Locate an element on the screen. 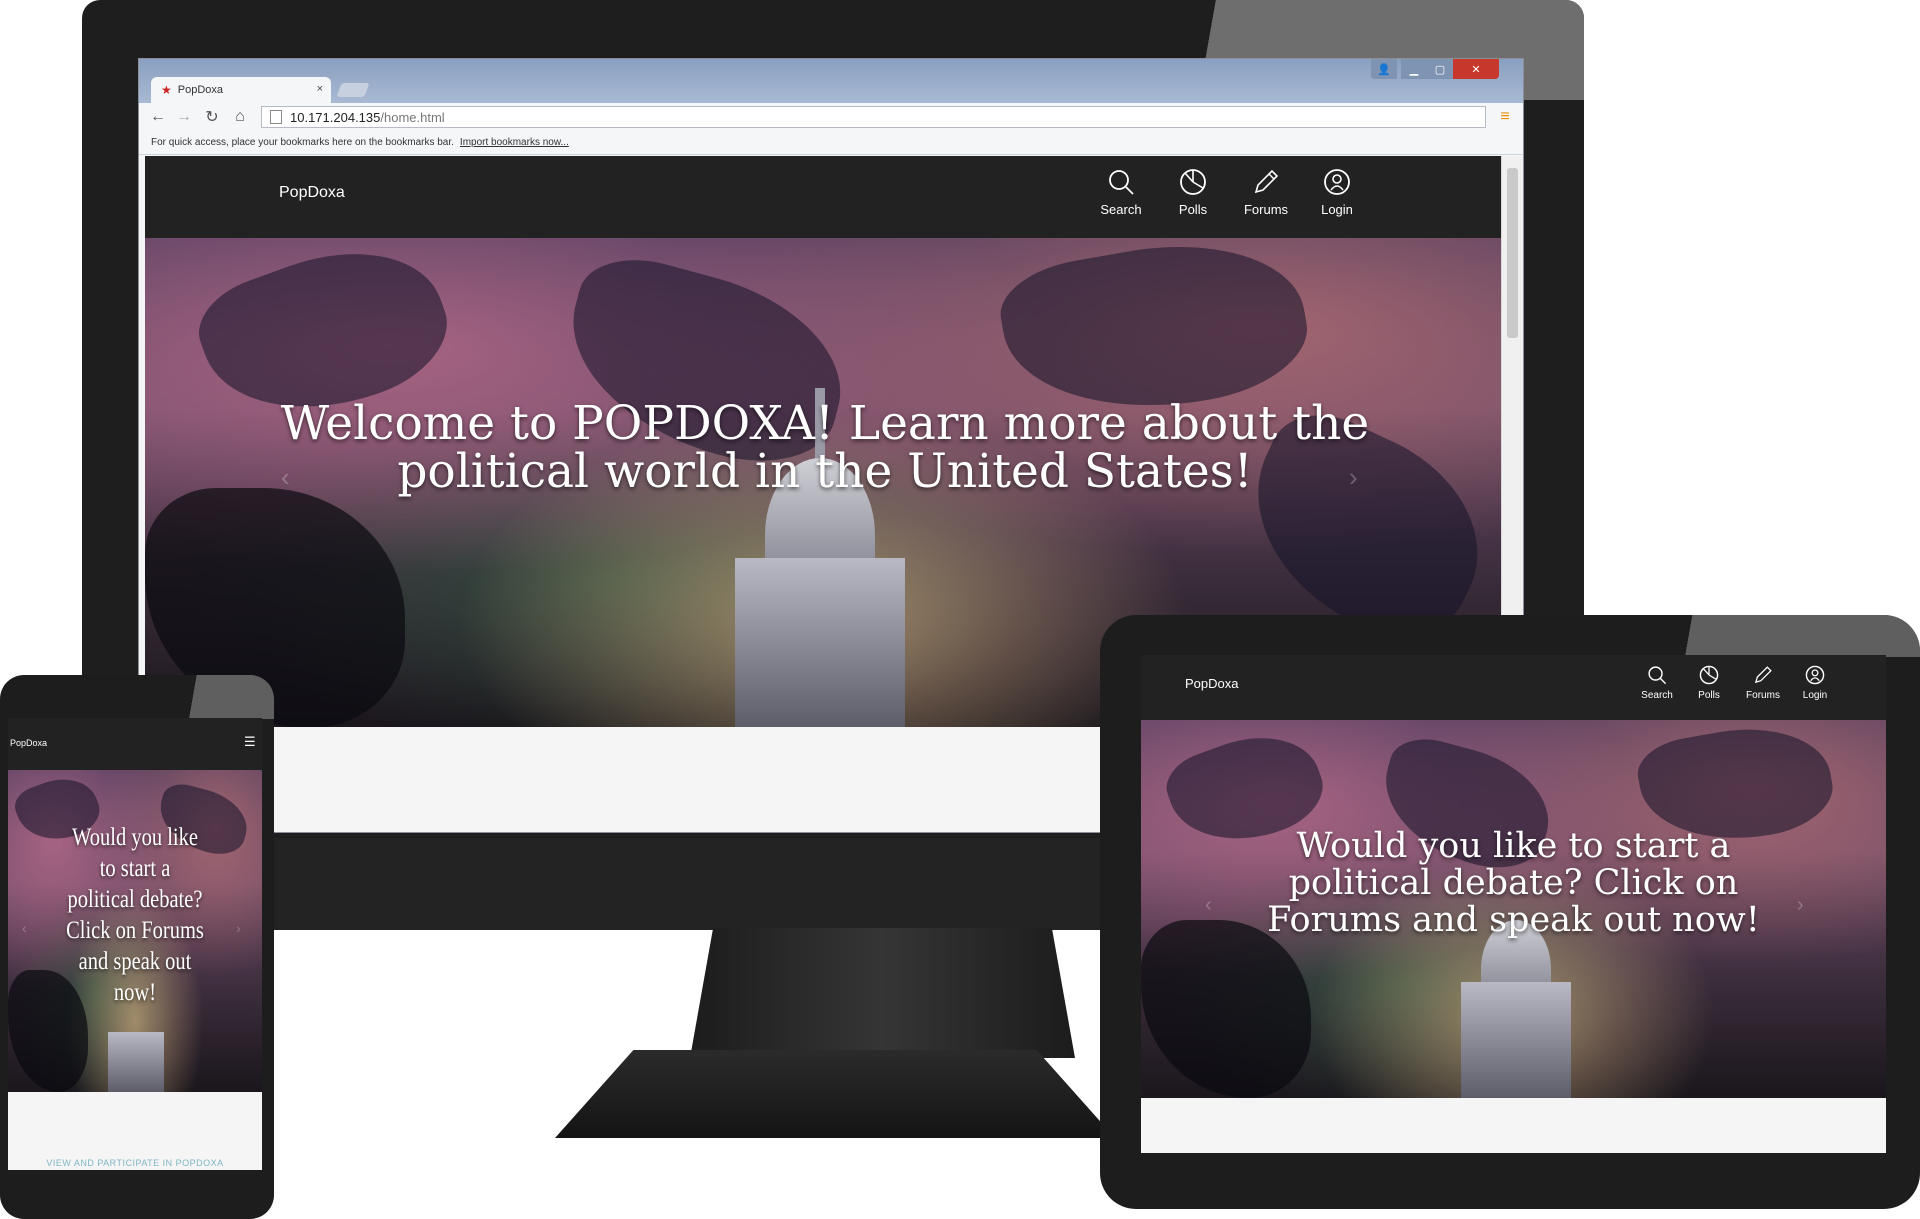 This screenshot has width=1920, height=1219. user-icon: 👤 is located at coordinates (1384, 69).